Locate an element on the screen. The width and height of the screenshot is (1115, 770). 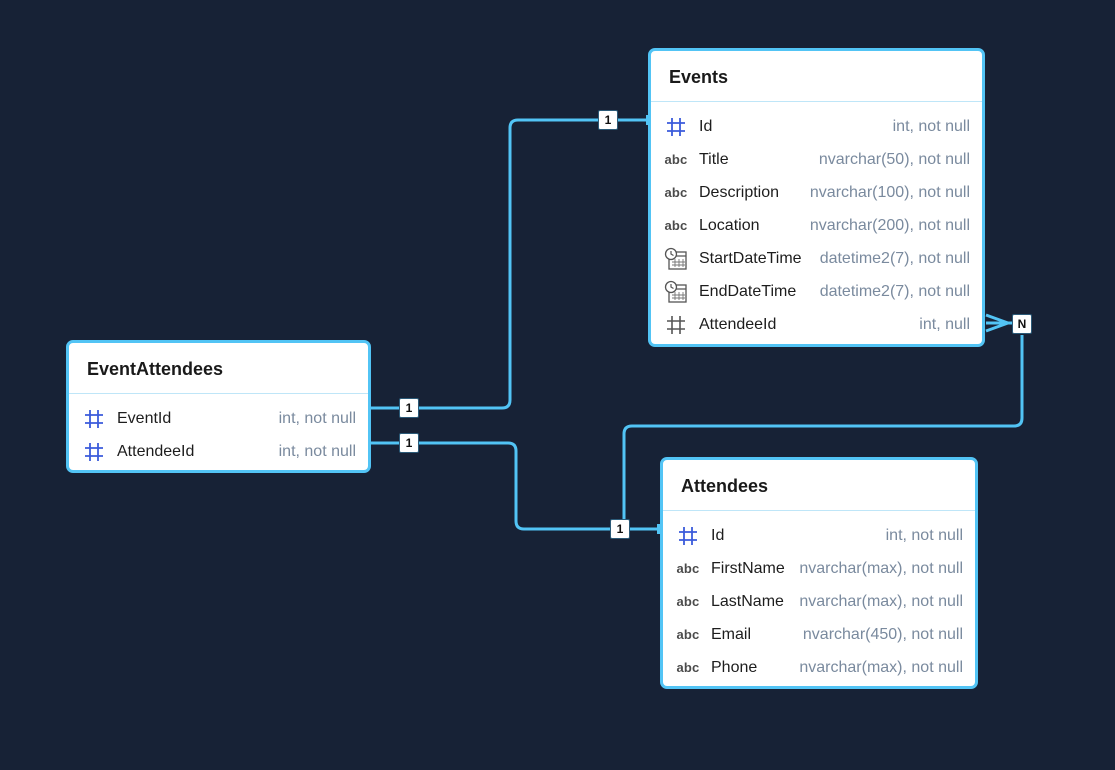
cardinality-badge-events-id: 1 is located at coordinates (608, 120).